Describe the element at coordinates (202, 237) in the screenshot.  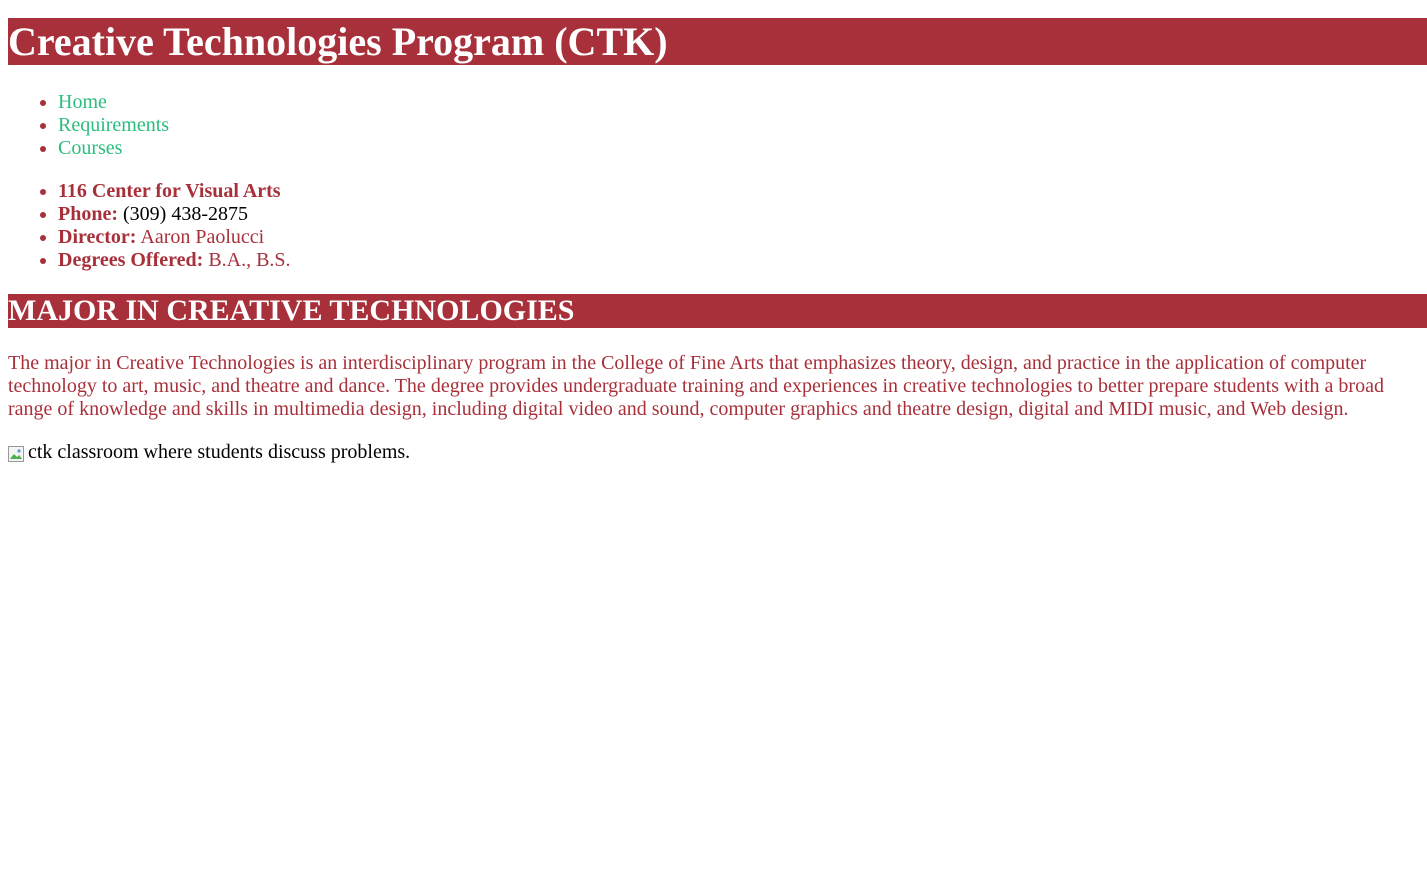
I see `director-value: Aaron Paolucci` at that location.